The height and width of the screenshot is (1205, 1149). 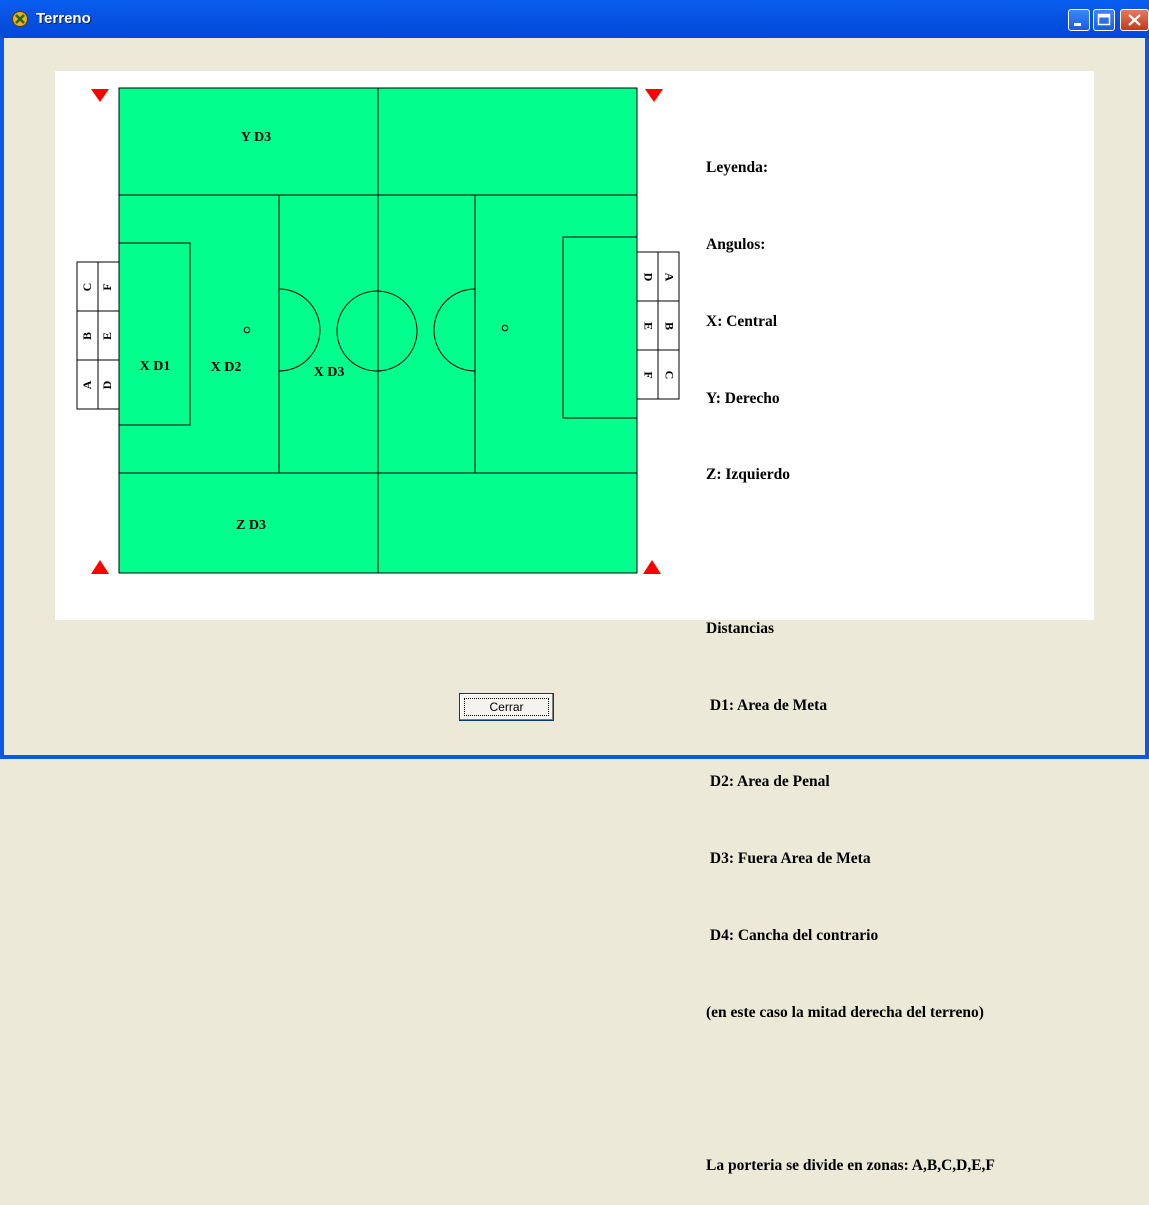 What do you see at coordinates (742, 321) in the screenshot?
I see `legend-line: X: Central` at bounding box center [742, 321].